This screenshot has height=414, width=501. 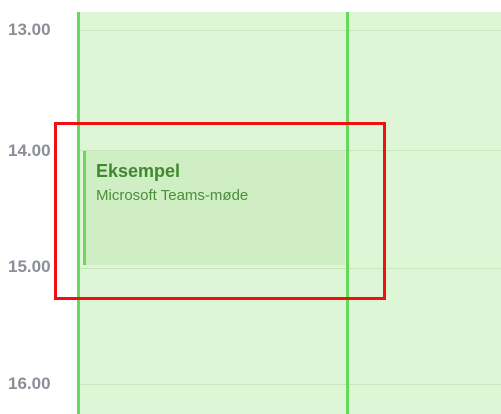 I want to click on event-subtitle: Microsoft Teams-møde, so click(x=172, y=195).